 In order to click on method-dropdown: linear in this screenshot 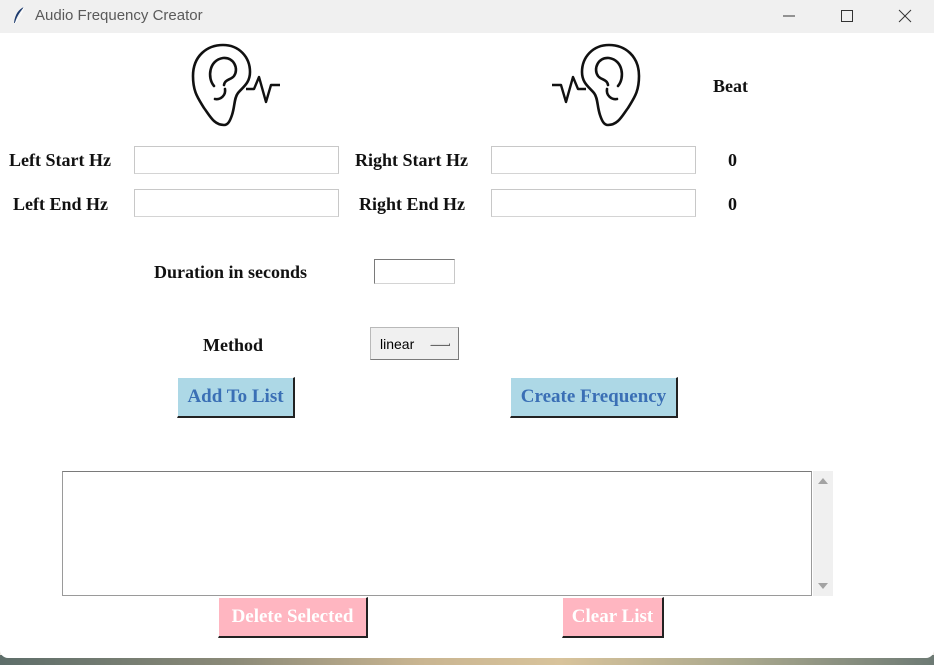, I will do `click(414, 343)`.